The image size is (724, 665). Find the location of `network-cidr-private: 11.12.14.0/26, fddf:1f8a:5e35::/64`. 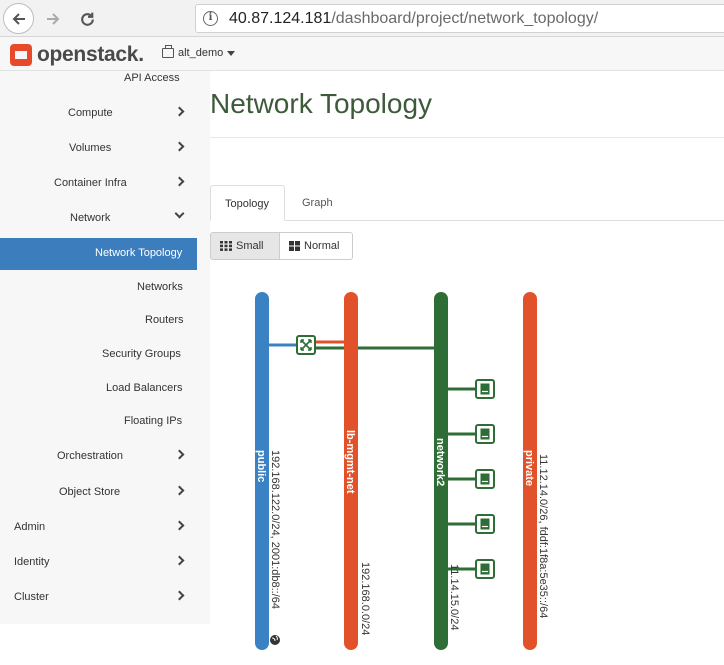

network-cidr-private: 11.12.14.0/26, fddf:1f8a:5e35::/64 is located at coordinates (543, 536).